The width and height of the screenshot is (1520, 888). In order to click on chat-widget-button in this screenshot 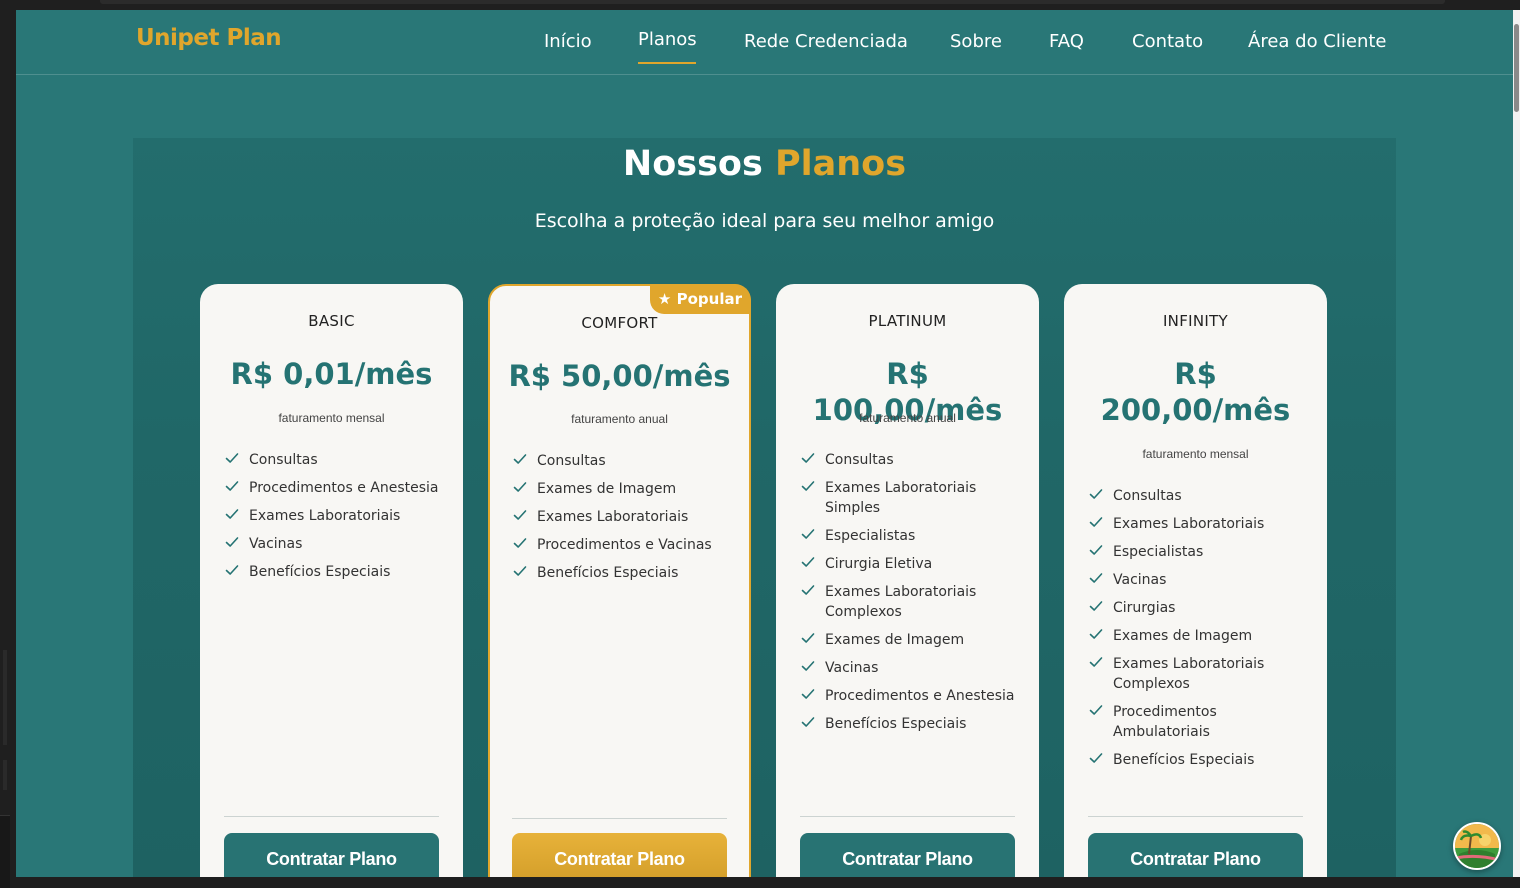, I will do `click(1477, 846)`.